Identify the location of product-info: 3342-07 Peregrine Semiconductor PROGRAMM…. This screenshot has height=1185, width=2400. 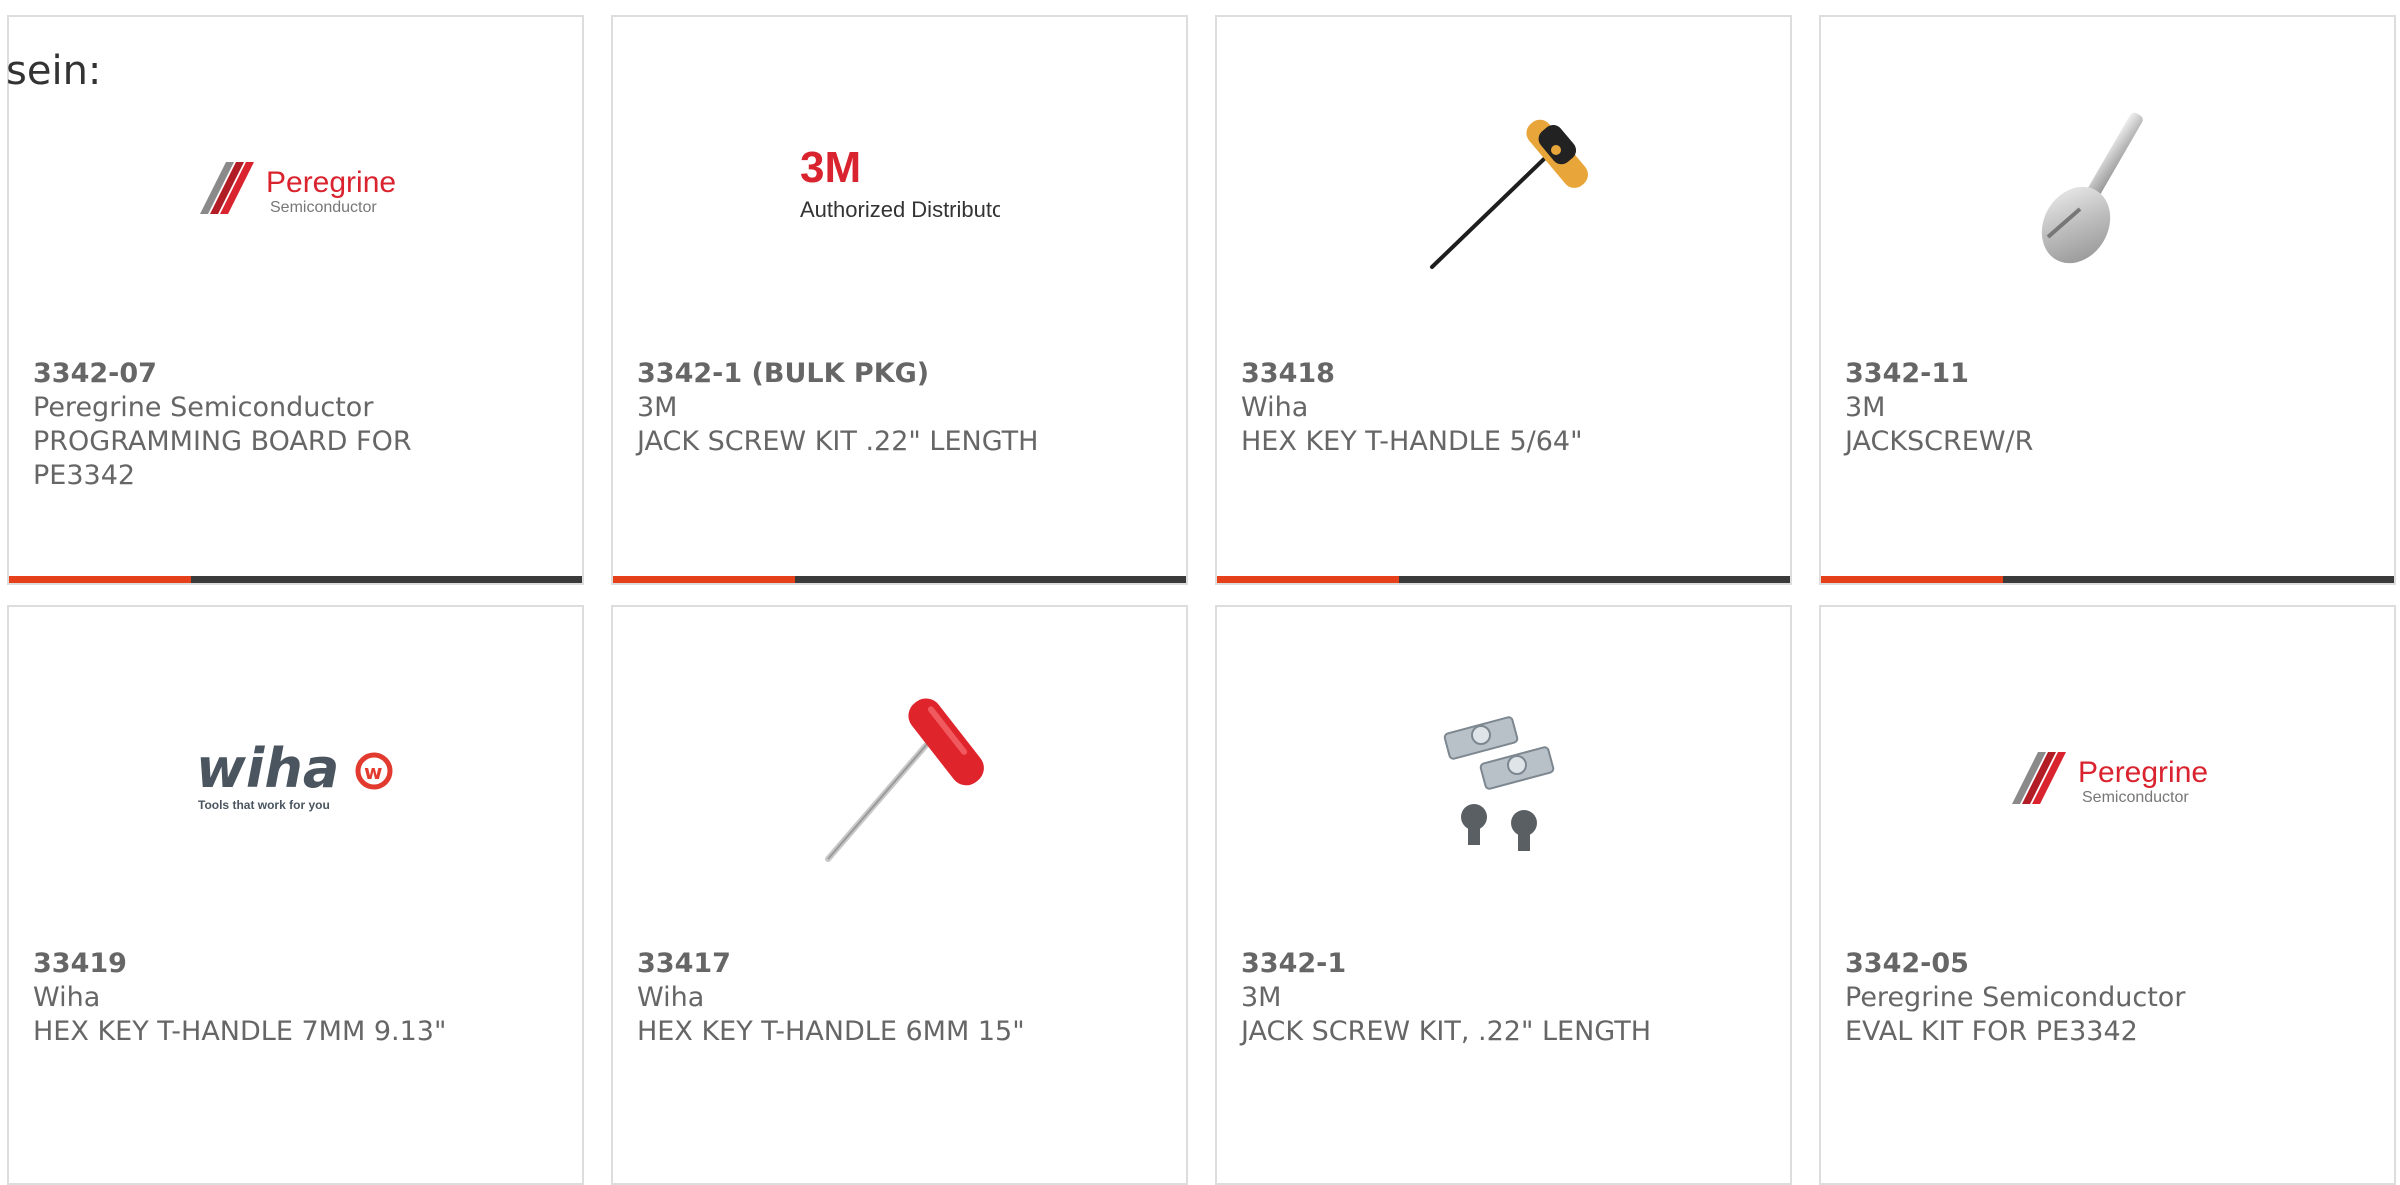
(295, 425).